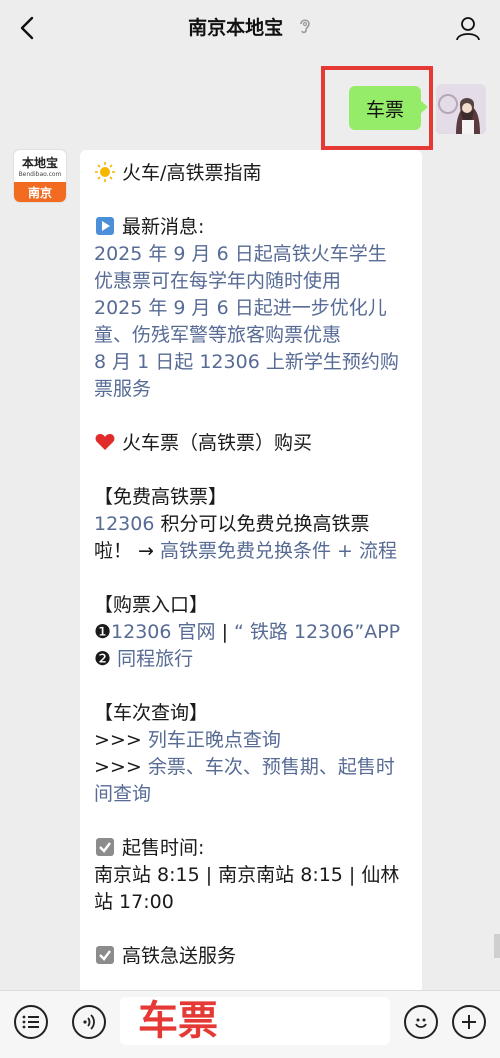 This screenshot has height=1058, width=500. Describe the element at coordinates (252, 389) in the screenshot. I see `news-link-3-line-2: 票服务` at that location.